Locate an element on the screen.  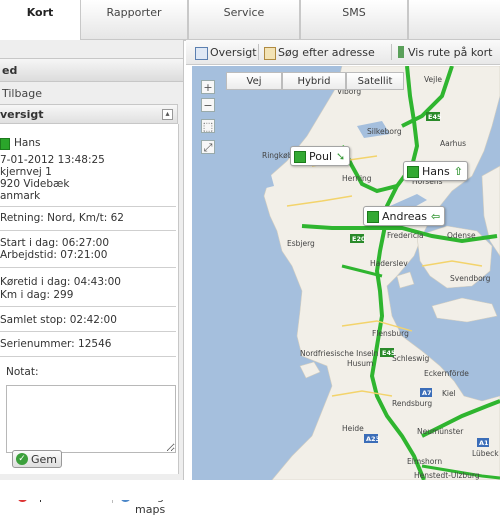
select-area-icon: ⬚ is located at coordinates (208, 126).